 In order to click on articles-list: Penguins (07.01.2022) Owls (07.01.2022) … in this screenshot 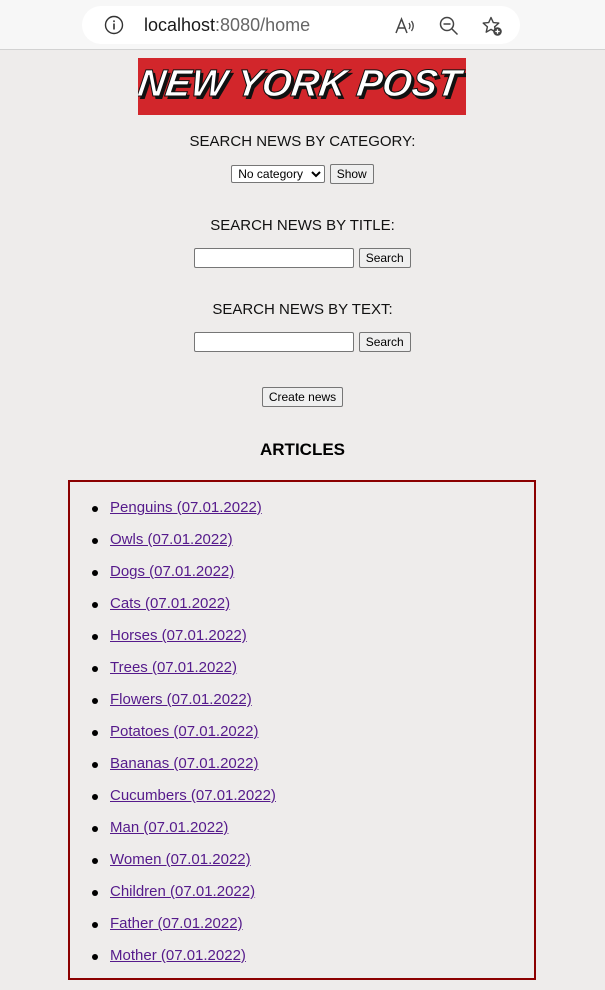, I will do `click(183, 738)`.